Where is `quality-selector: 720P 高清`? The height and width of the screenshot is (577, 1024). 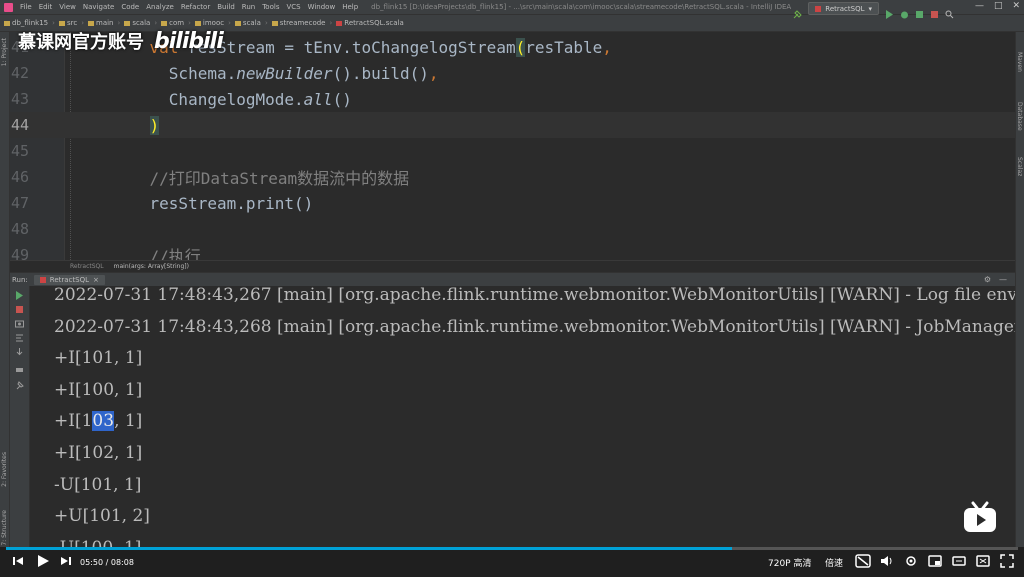 quality-selector: 720P 高清 is located at coordinates (789, 562).